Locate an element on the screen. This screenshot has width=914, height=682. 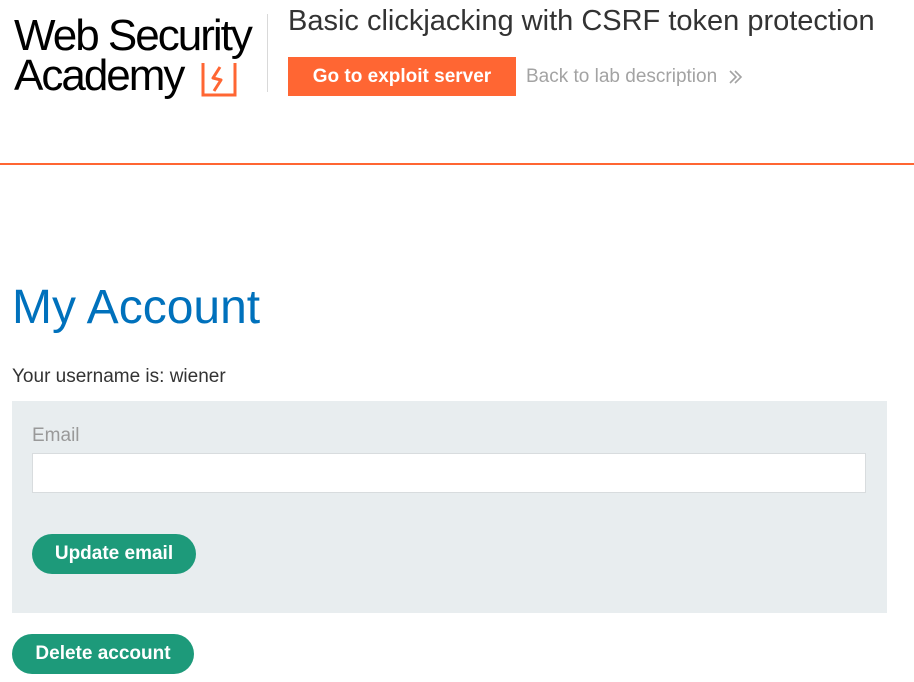
back-link-label: Back to lab description is located at coordinates (622, 76).